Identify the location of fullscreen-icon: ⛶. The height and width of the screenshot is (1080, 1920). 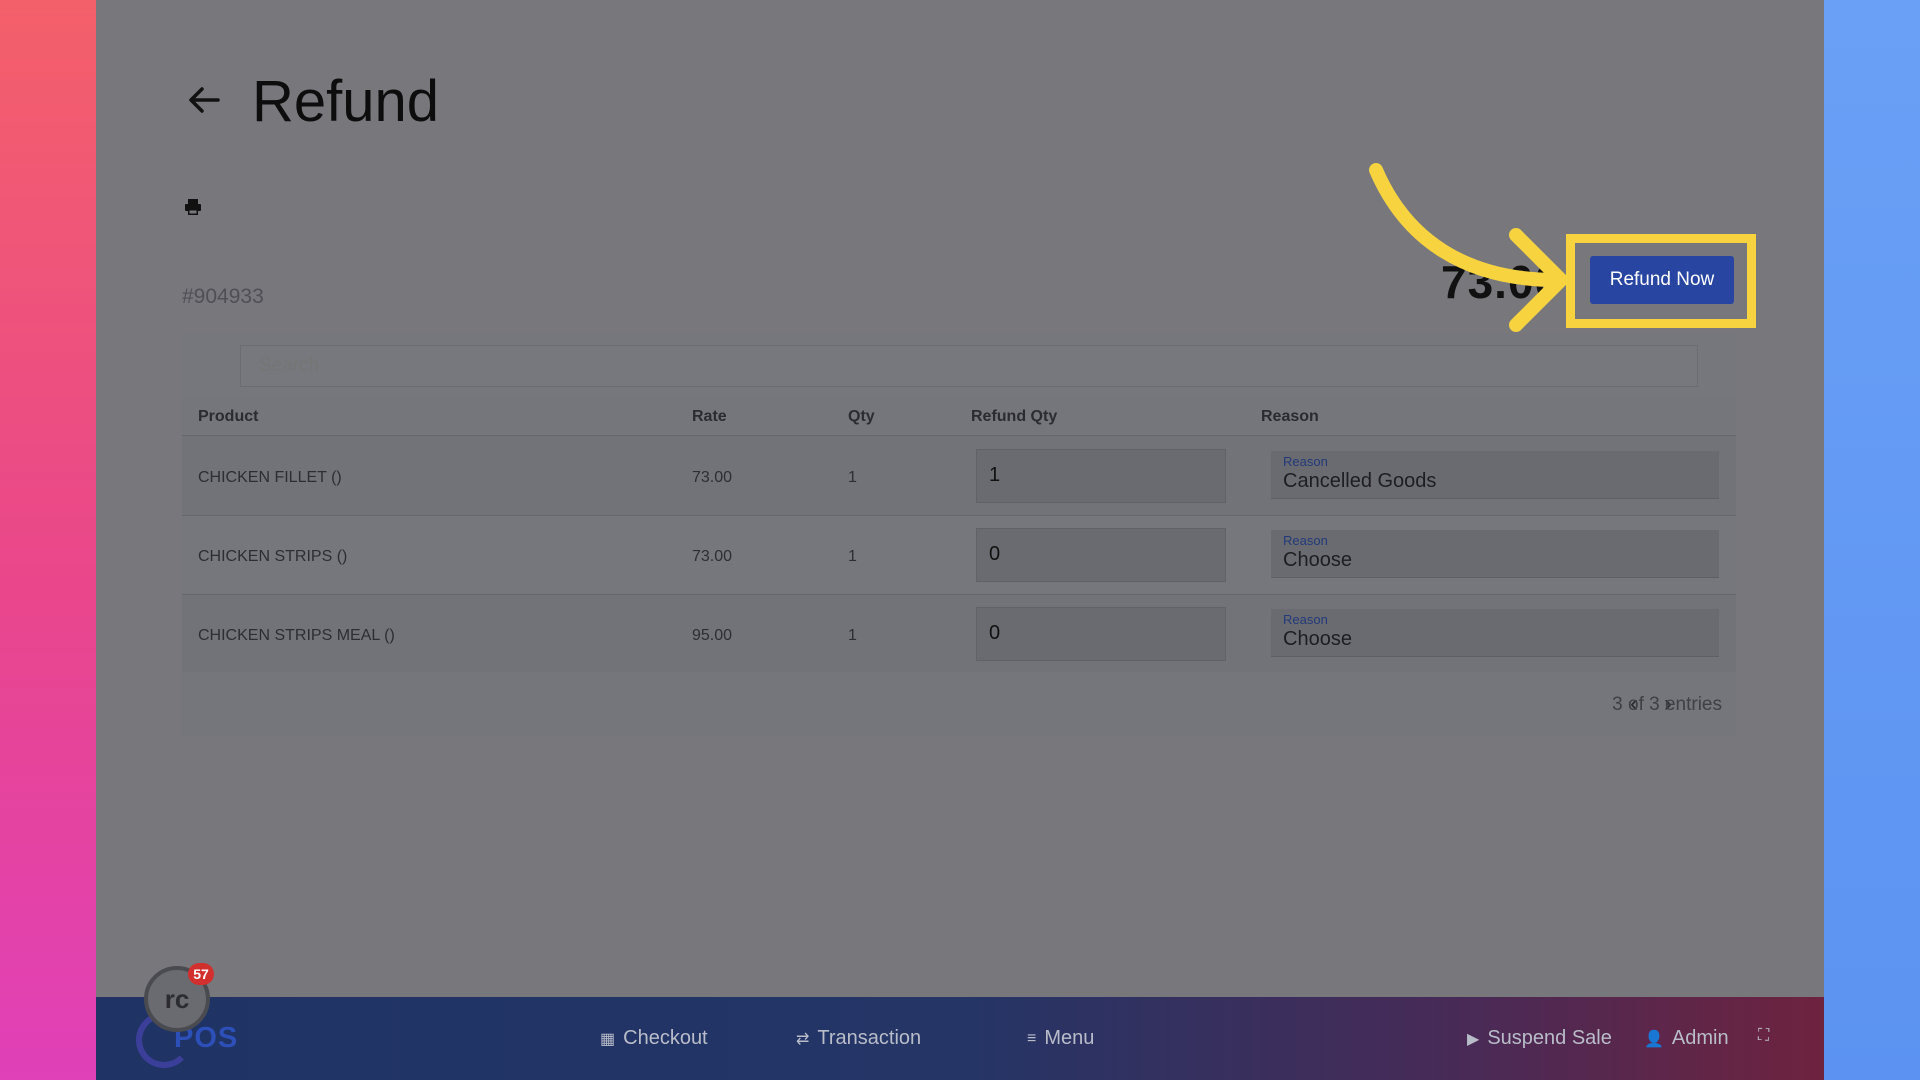
(1764, 1035).